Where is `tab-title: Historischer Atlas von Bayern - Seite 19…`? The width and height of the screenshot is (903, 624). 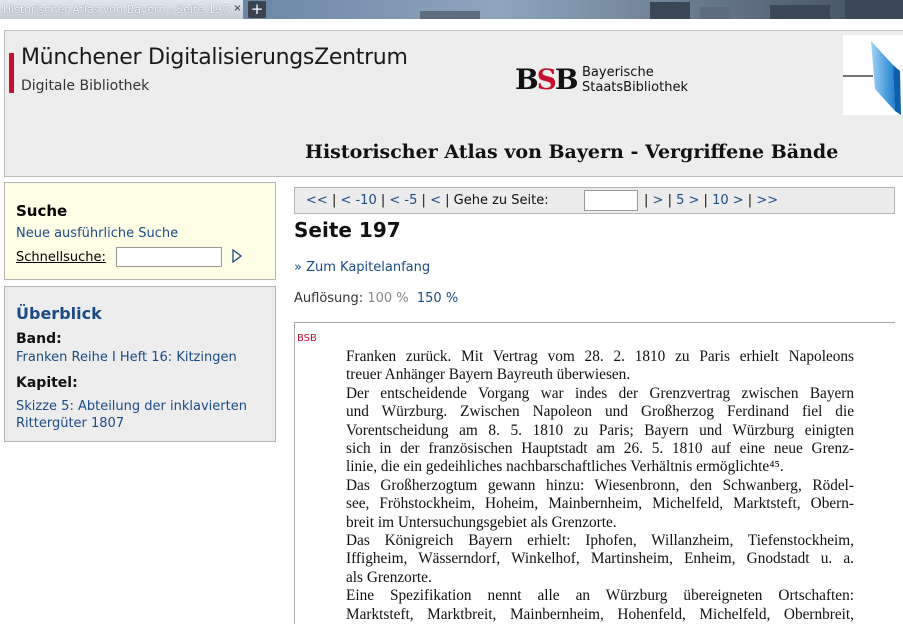
tab-title: Historischer Atlas von Bayern - Seite 19… is located at coordinates (116, 9).